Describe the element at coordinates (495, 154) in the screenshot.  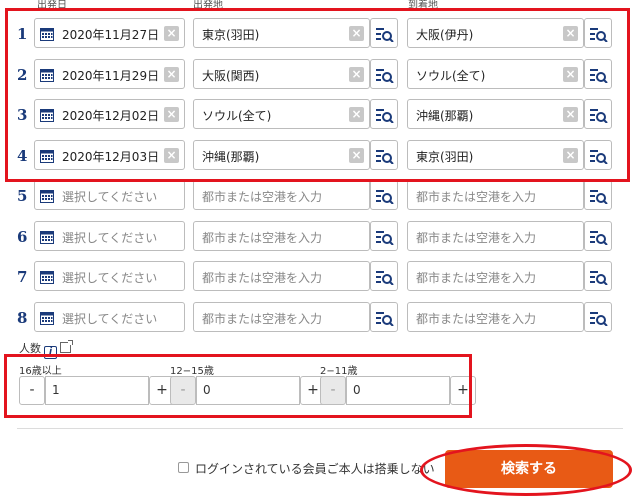
I see `destination-field: 東京(羽田) ×` at that location.